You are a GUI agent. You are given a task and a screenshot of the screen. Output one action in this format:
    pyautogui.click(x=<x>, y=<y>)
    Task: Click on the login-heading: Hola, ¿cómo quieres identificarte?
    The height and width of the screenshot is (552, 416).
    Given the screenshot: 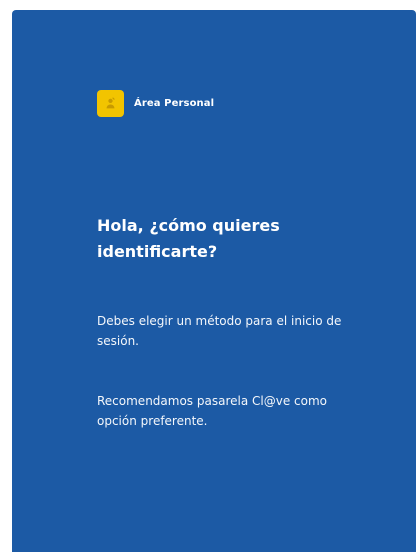 What is the action you would take?
    pyautogui.click(x=188, y=238)
    